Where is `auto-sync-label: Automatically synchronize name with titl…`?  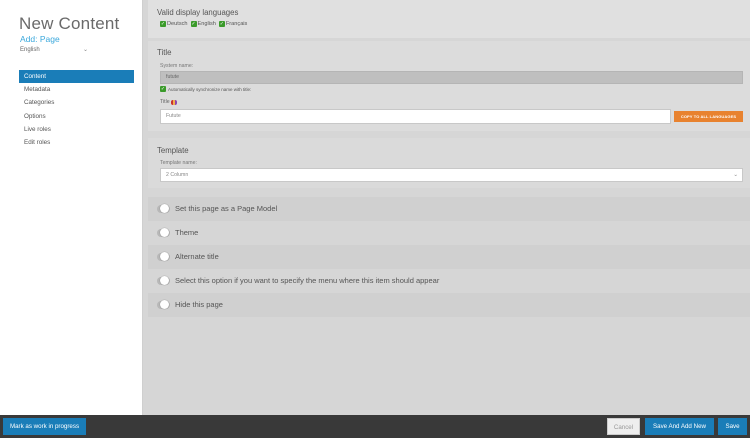 auto-sync-label: Automatically synchronize name with titl… is located at coordinates (210, 89).